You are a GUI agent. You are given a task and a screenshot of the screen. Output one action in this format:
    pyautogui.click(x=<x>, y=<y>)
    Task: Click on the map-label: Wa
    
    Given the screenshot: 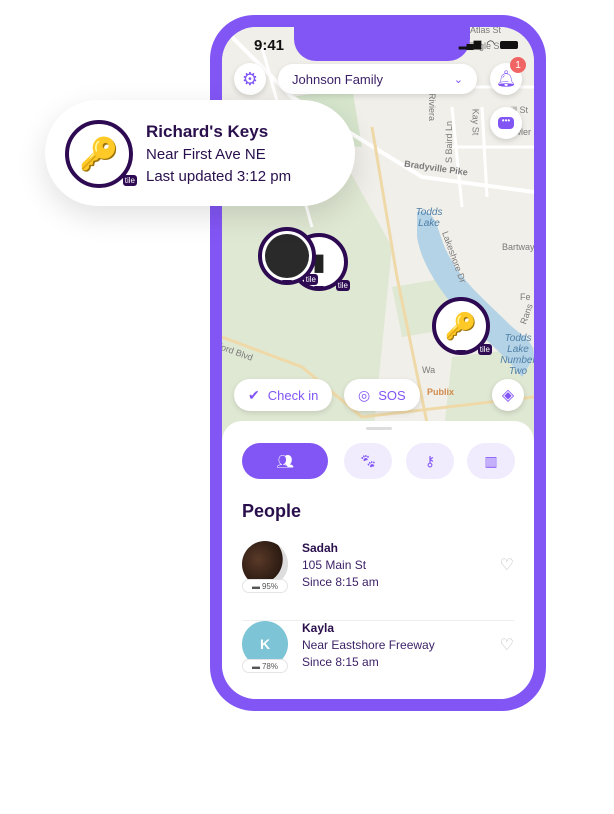 What is the action you would take?
    pyautogui.click(x=429, y=370)
    